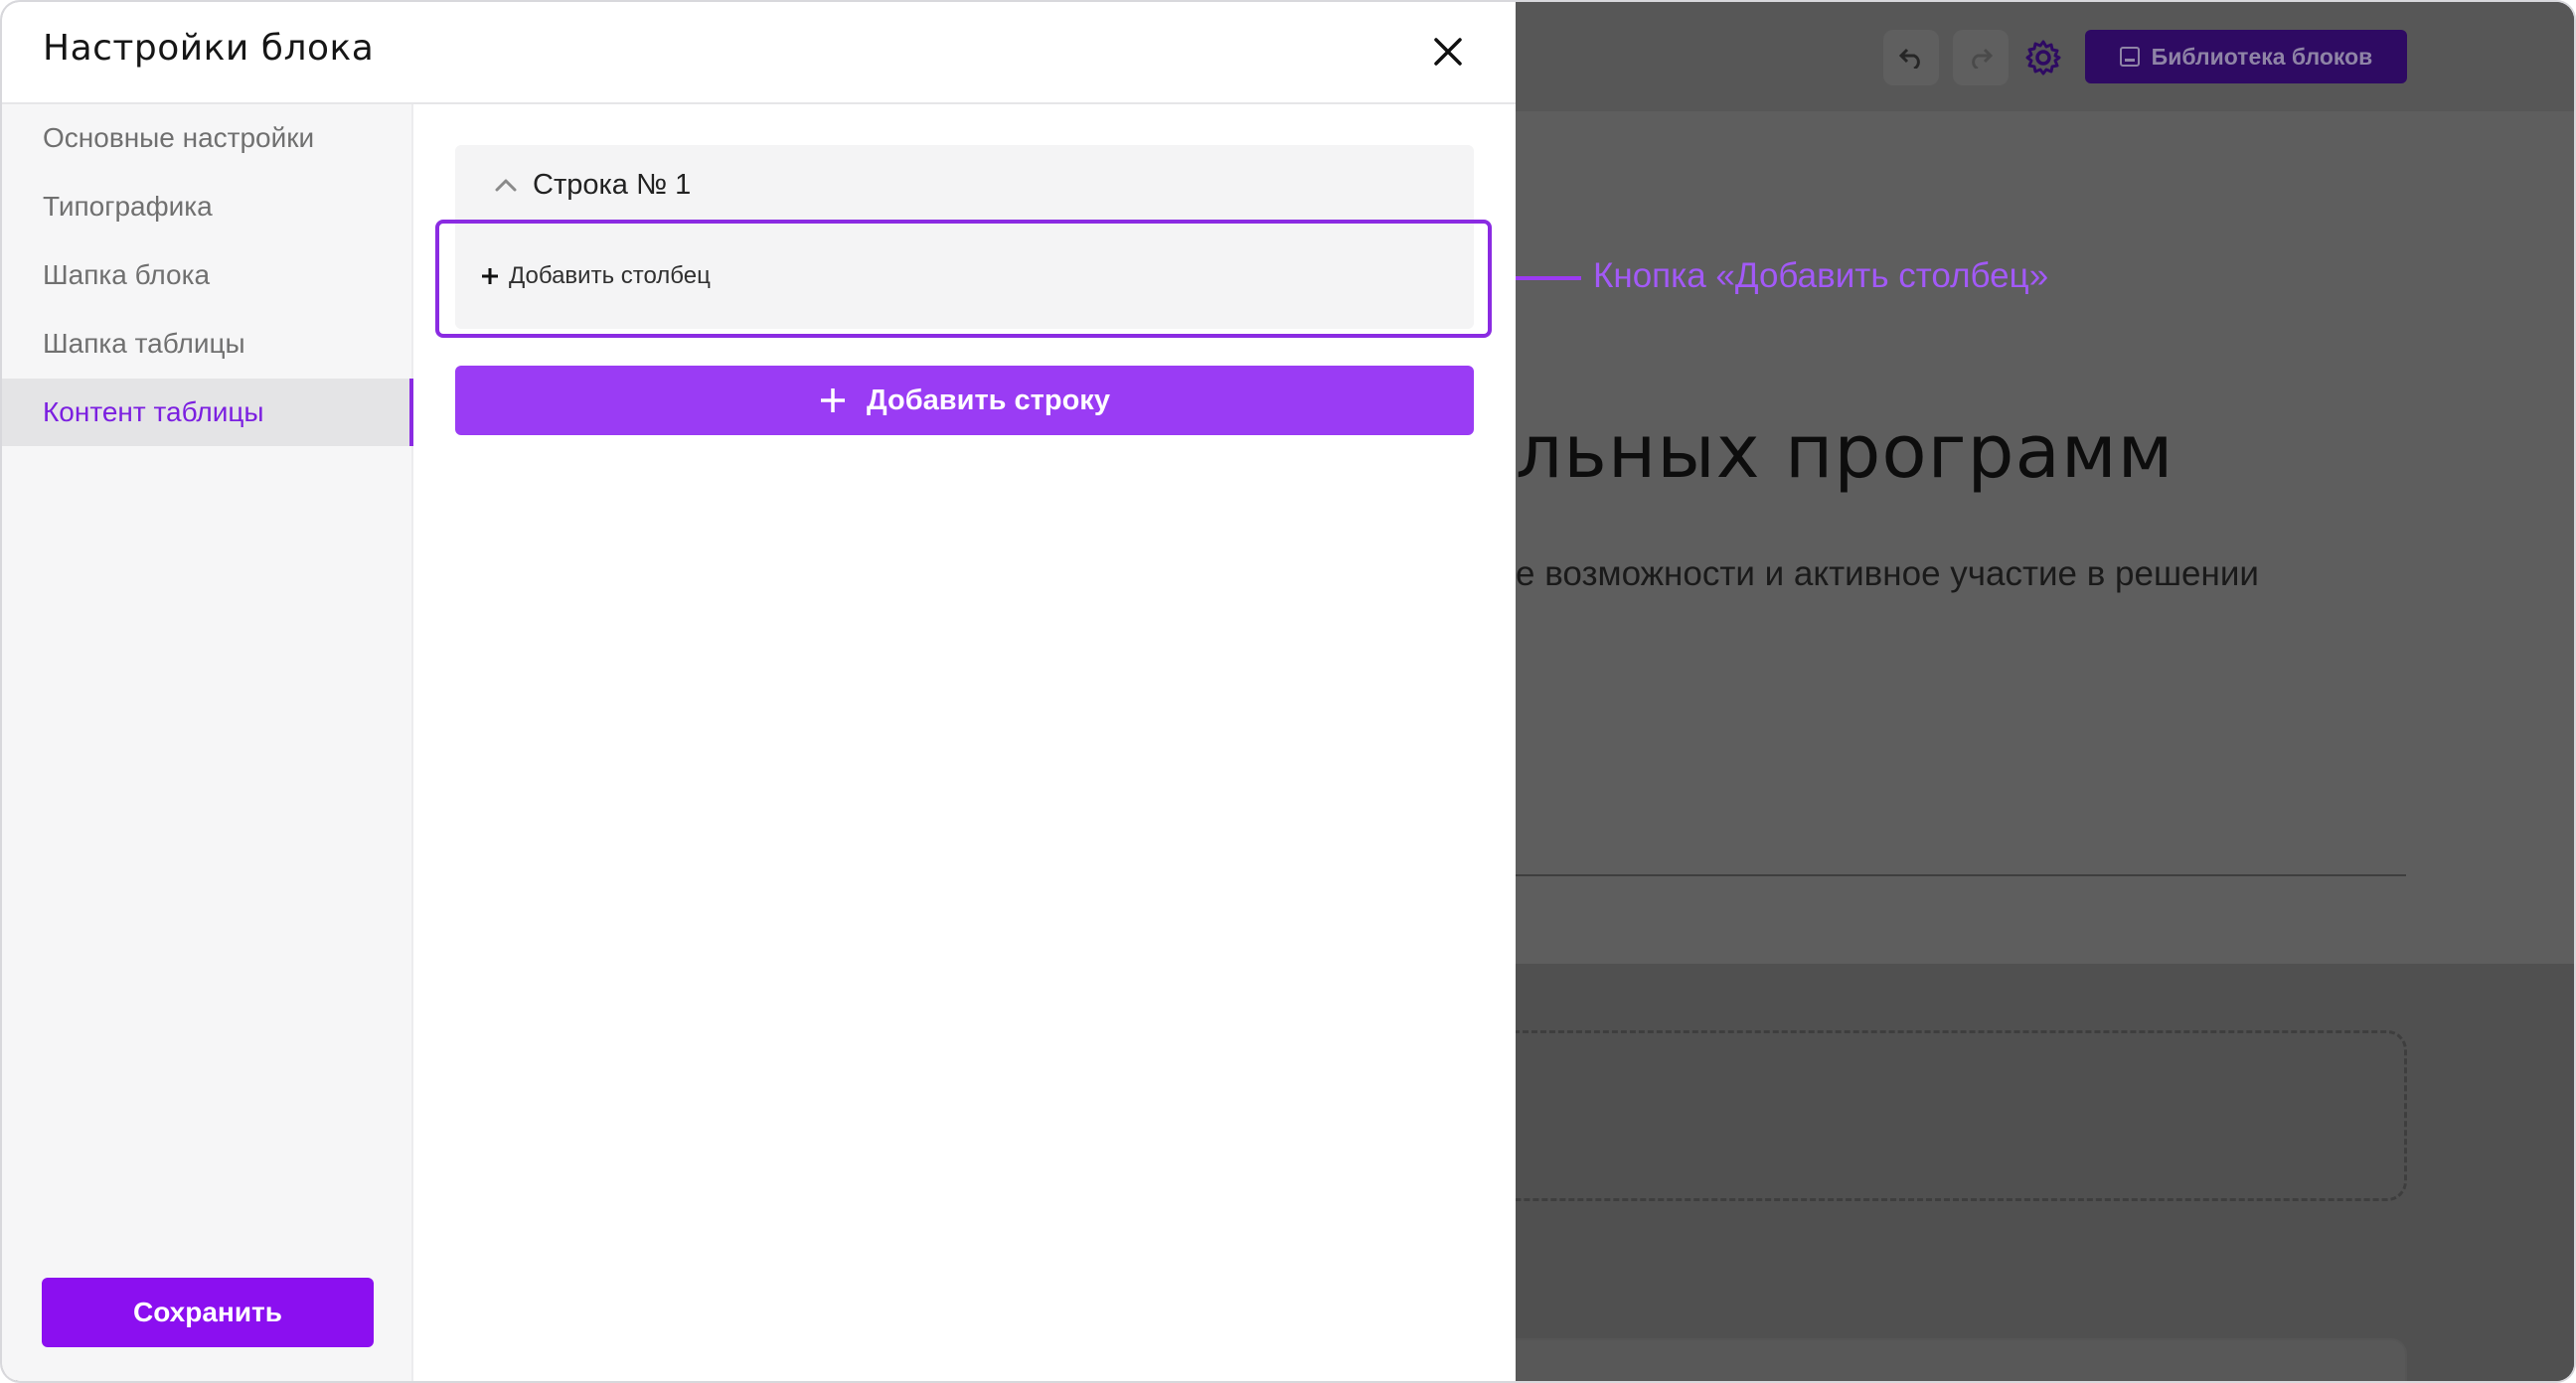 This screenshot has width=2576, height=1383. I want to click on background-heading: льных программ, so click(1845, 452).